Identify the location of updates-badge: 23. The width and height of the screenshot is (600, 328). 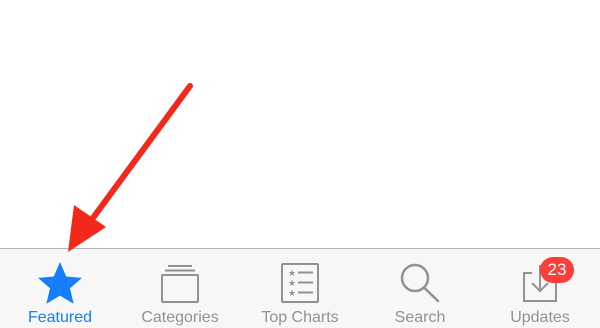
(557, 270).